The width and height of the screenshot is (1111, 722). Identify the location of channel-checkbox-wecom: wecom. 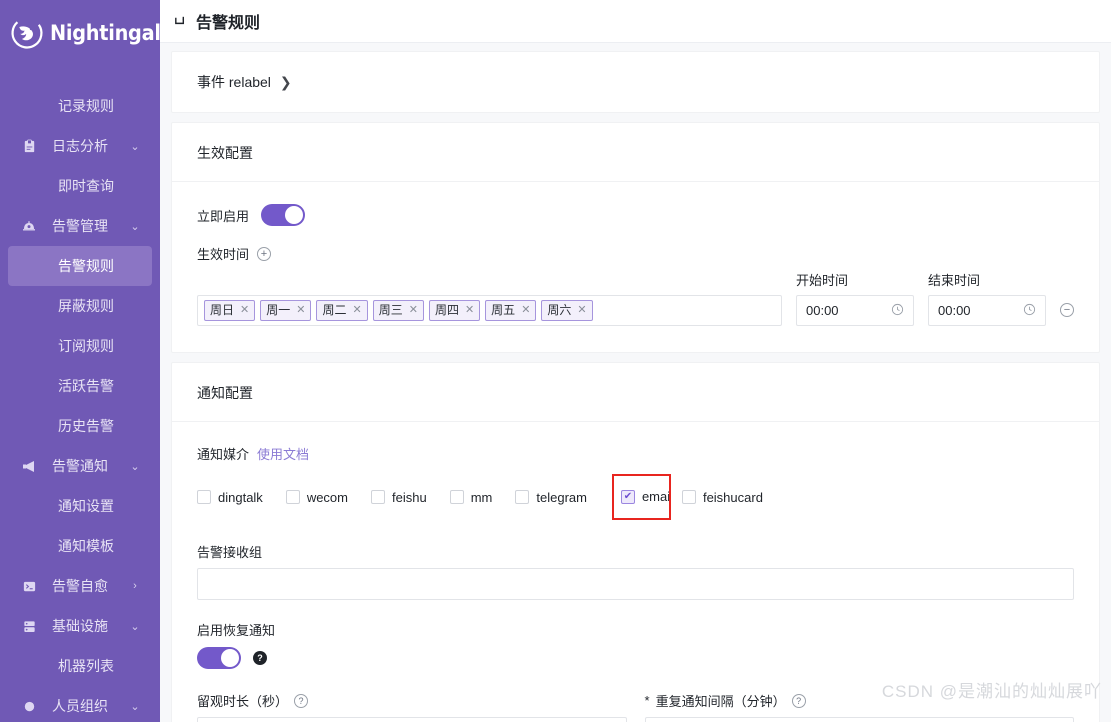
(316, 497).